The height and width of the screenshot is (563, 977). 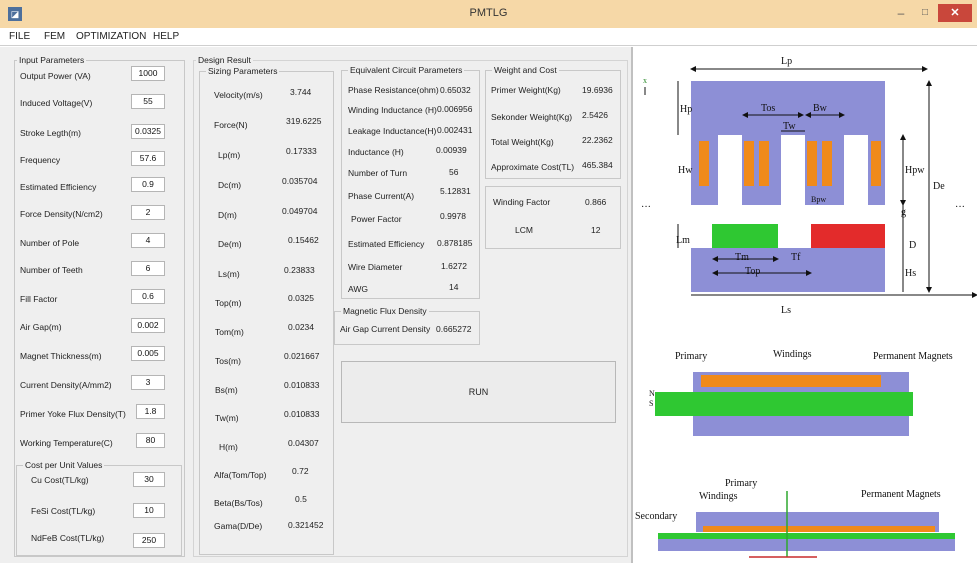 What do you see at coordinates (149, 510) in the screenshot?
I see `fesi-cost-input: 10` at bounding box center [149, 510].